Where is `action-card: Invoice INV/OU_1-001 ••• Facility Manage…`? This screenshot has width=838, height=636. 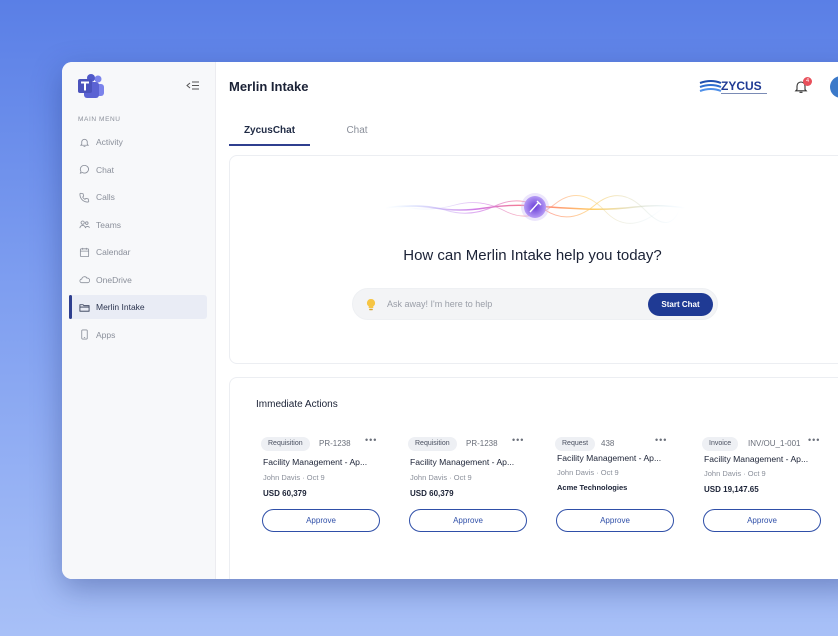 action-card: Invoice INV/OU_1-001 ••• Facility Manage… is located at coordinates (752, 481).